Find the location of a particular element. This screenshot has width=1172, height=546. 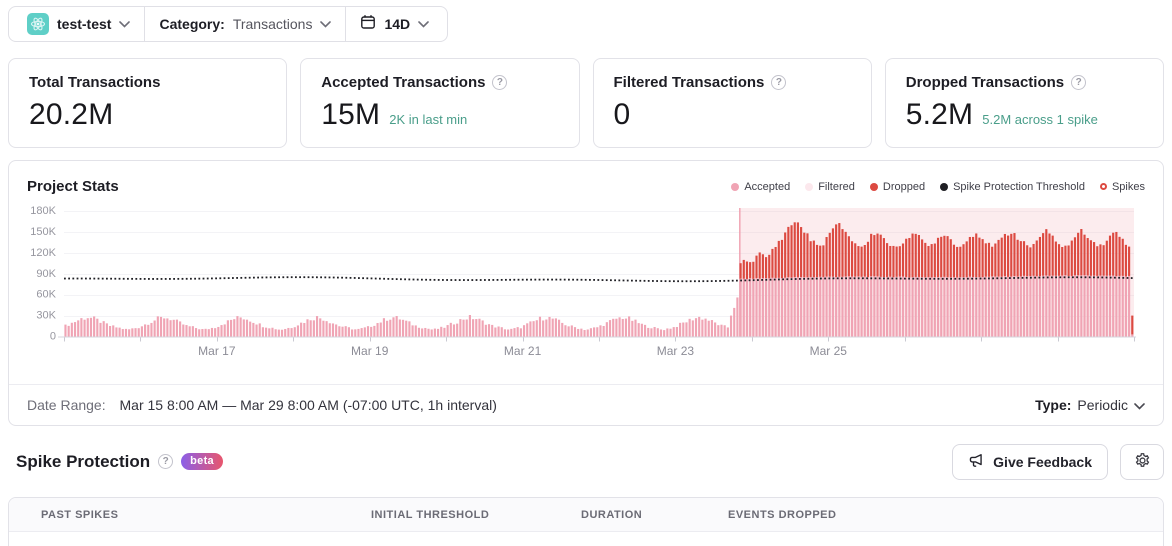

beta-badge: beta is located at coordinates (202, 461).